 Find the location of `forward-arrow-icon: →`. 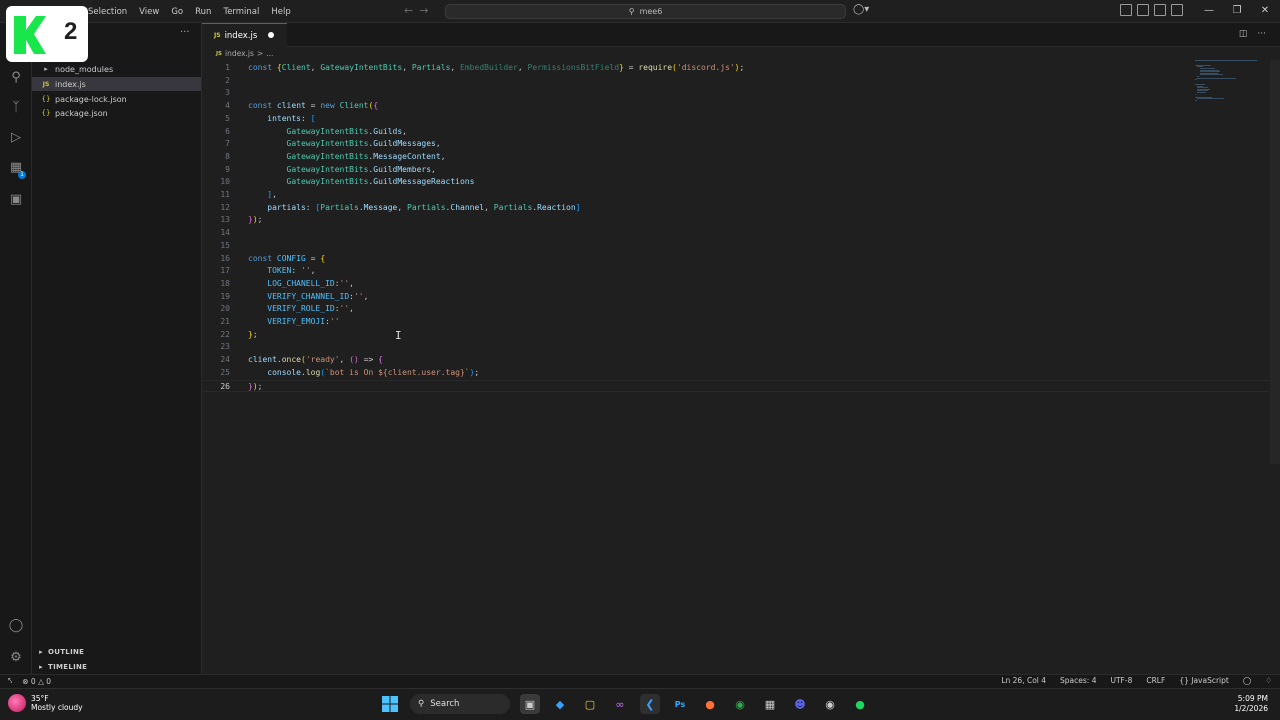

forward-arrow-icon: → is located at coordinates (423, 10).